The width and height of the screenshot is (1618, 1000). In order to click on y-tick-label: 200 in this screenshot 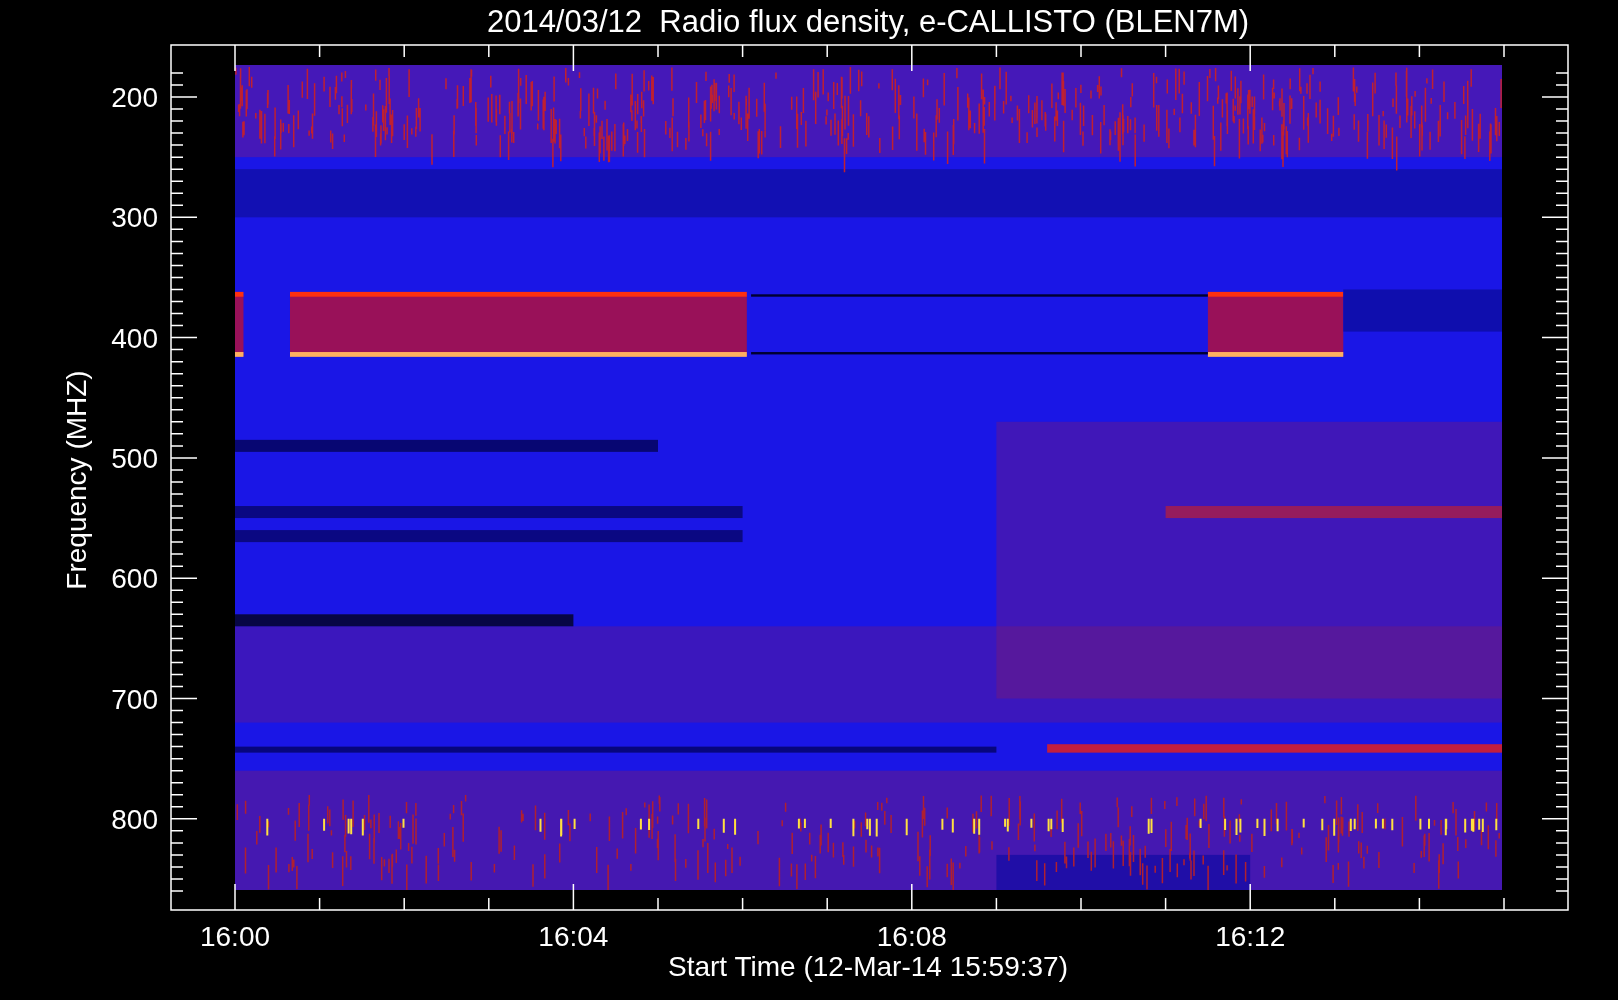, I will do `click(134, 97)`.